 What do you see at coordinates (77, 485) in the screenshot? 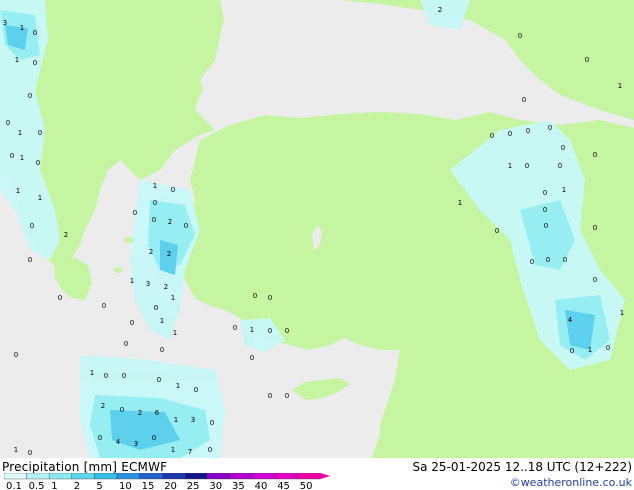
I see `legend-label: 2` at bounding box center [77, 485].